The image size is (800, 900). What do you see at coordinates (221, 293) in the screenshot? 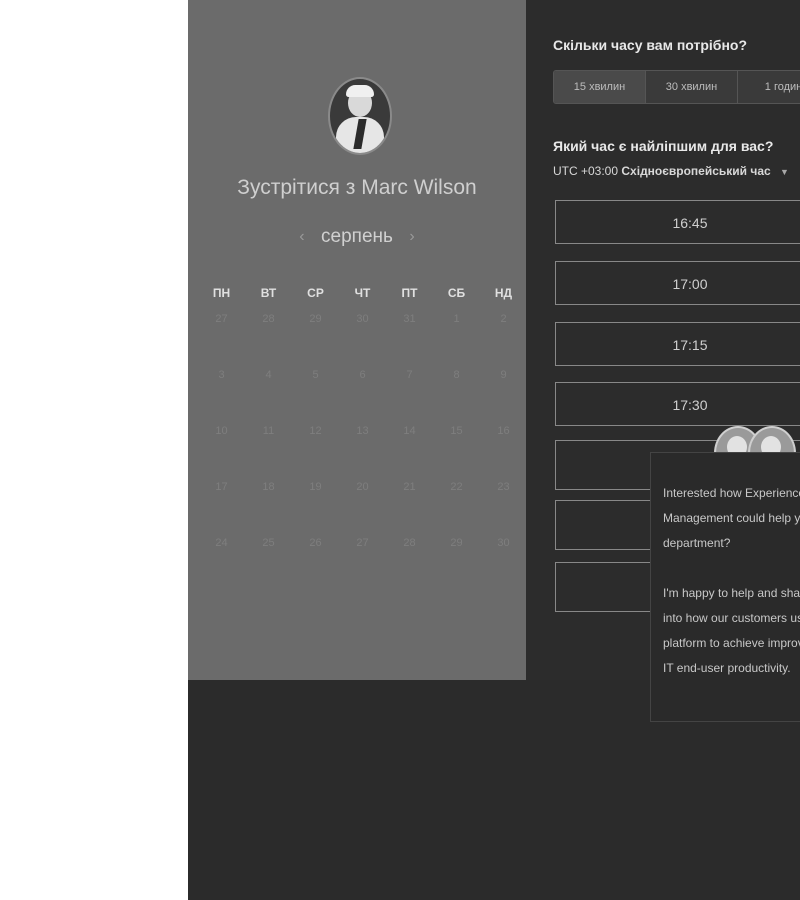
I see `weekday-header: ПН` at bounding box center [221, 293].